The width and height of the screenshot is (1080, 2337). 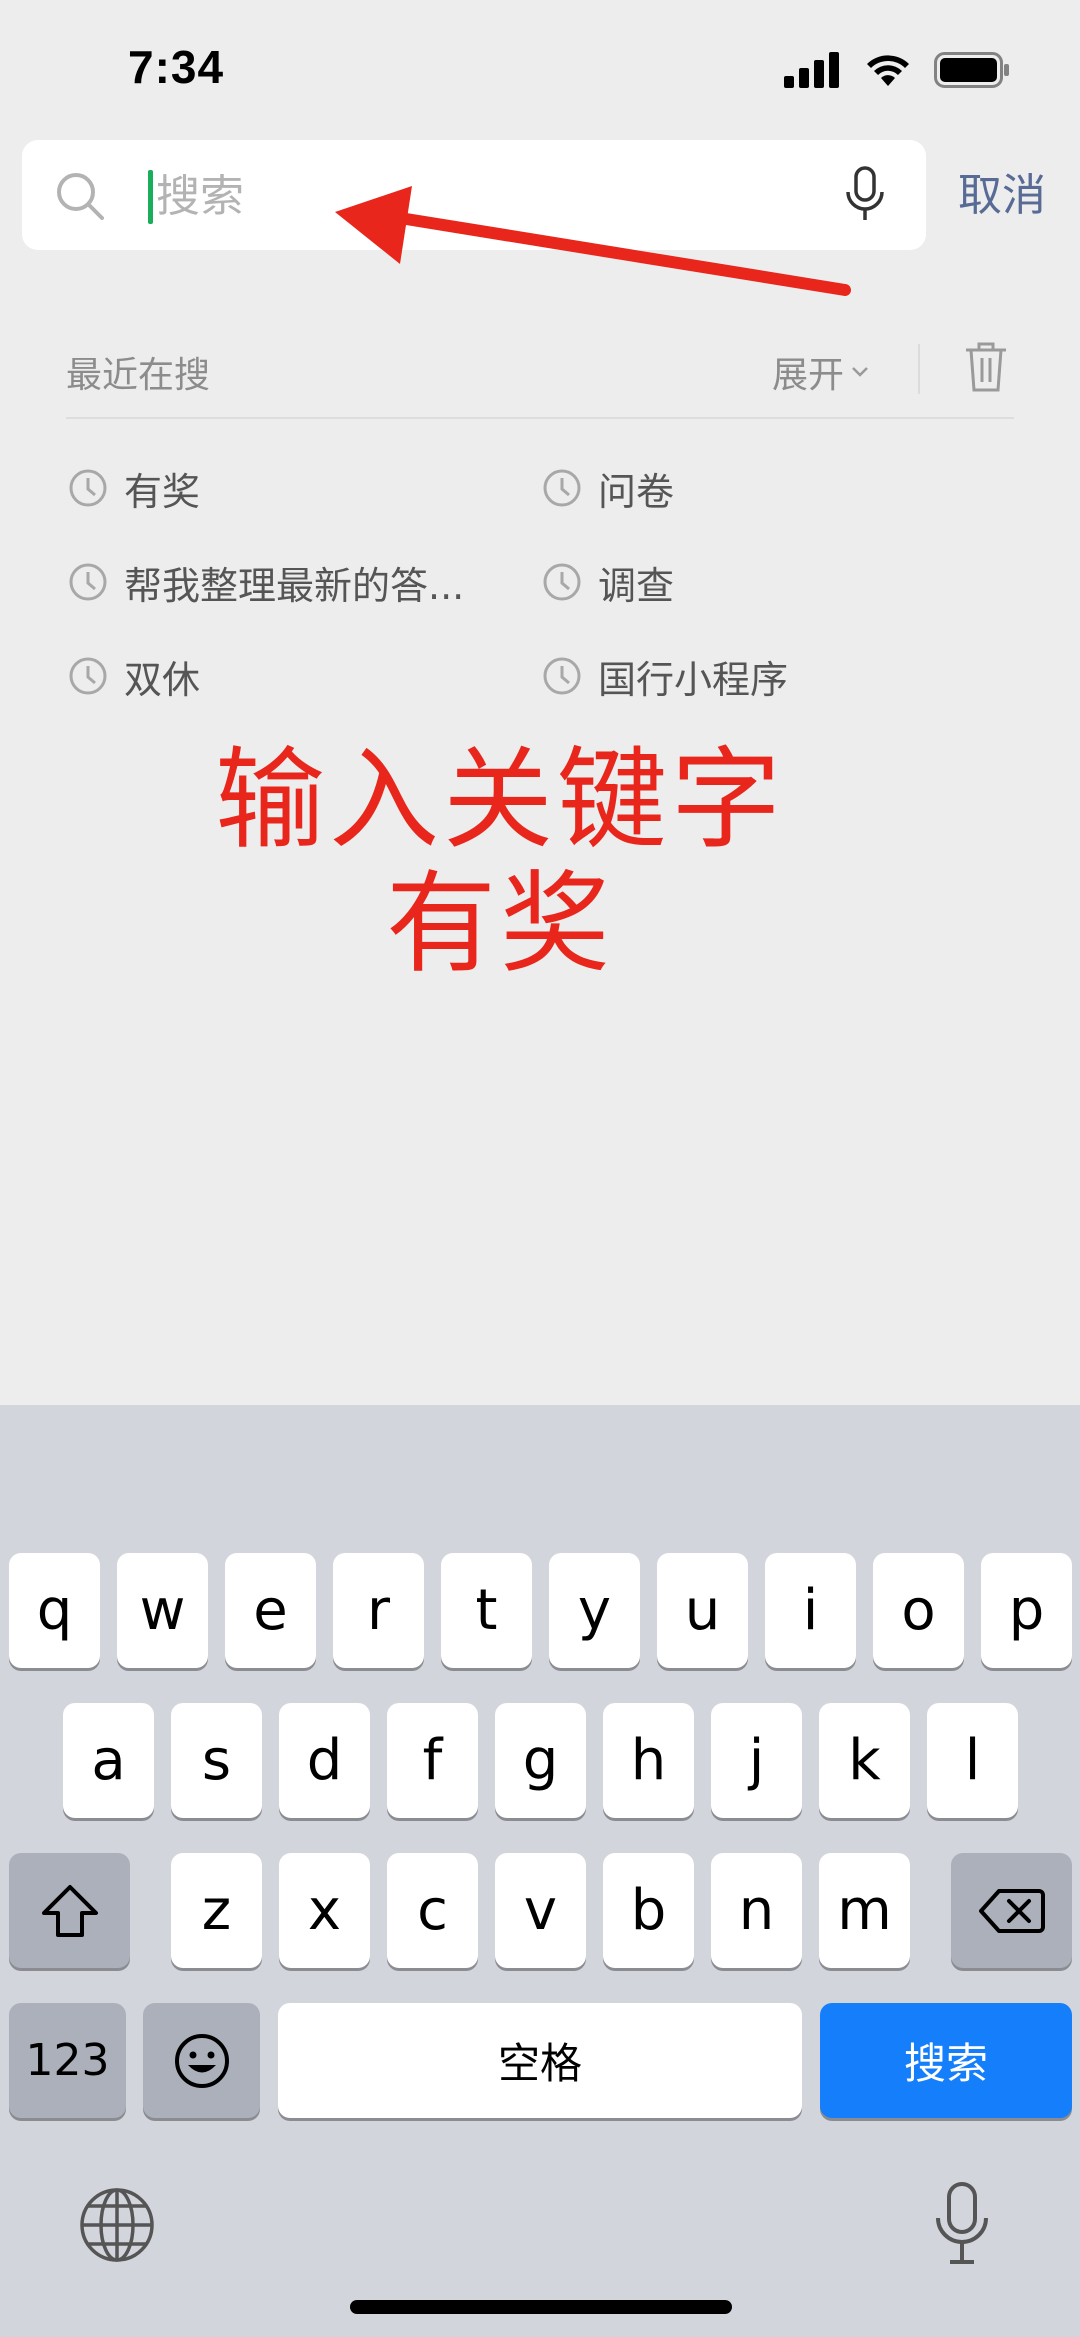 I want to click on history-item: 调查, so click(x=608, y=582).